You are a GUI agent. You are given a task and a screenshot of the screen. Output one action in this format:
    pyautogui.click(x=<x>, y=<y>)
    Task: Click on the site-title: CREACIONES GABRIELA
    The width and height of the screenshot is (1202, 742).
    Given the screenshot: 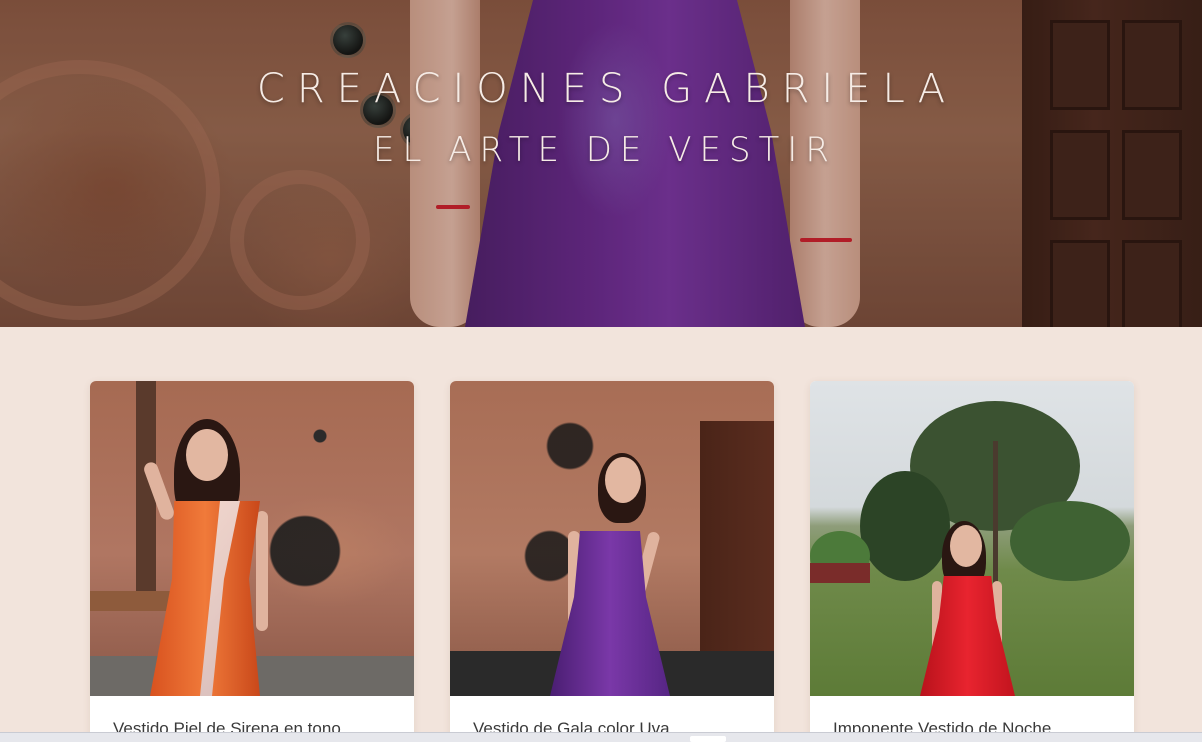 What is the action you would take?
    pyautogui.click(x=607, y=89)
    